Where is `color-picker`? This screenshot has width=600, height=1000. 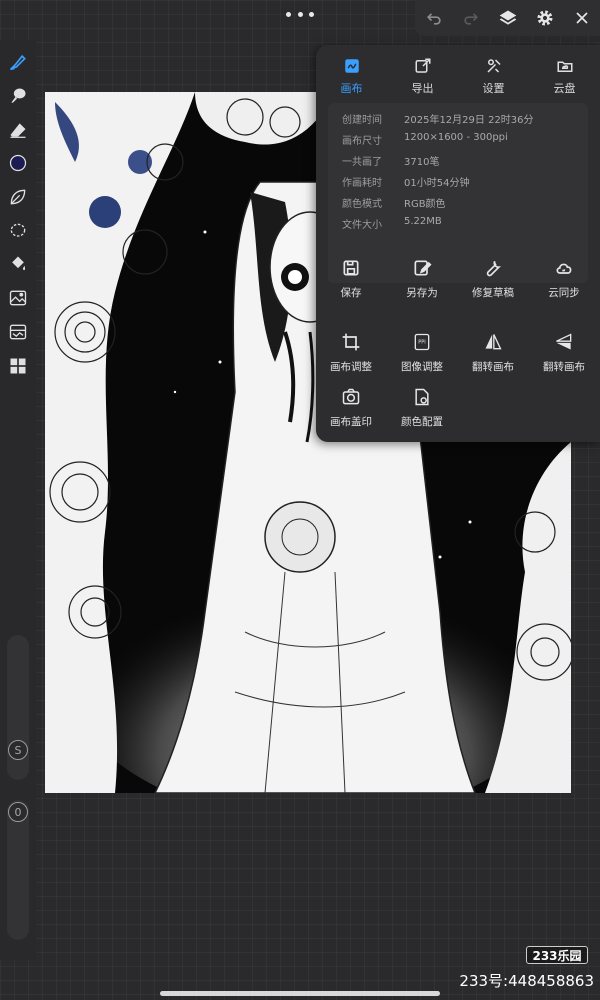 color-picker is located at coordinates (18, 163).